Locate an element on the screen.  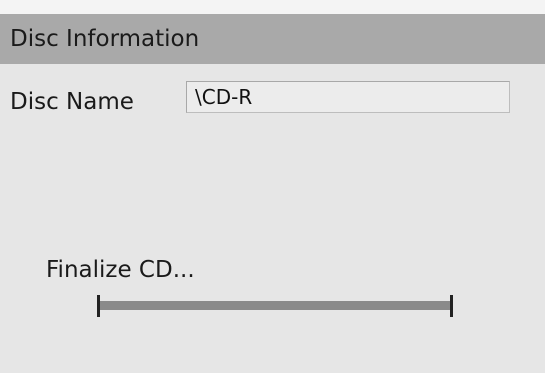
panel-header: Disc Information is located at coordinates (272, 39).